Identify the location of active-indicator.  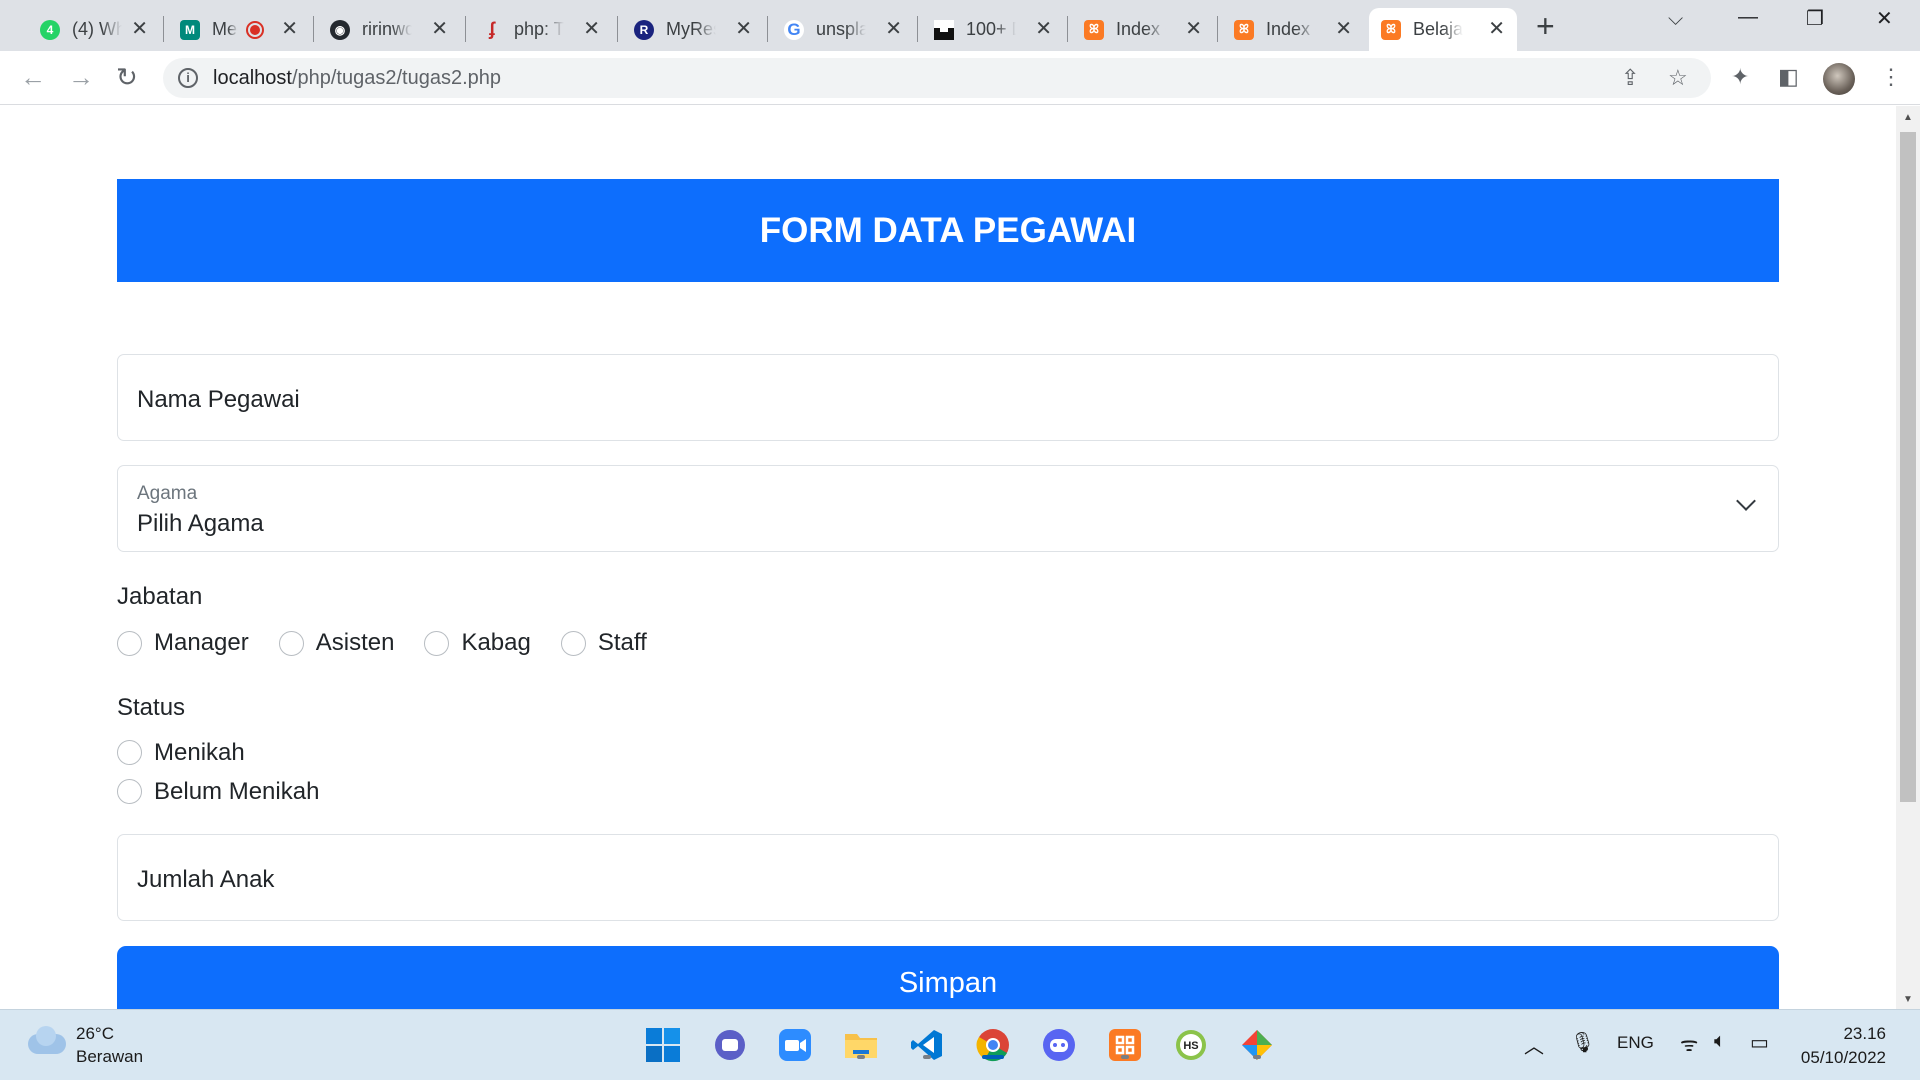
(993, 1057).